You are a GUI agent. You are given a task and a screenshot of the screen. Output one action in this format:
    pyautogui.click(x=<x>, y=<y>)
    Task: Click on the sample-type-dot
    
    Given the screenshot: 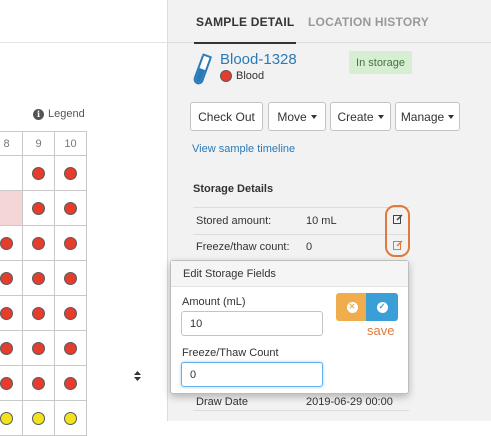 What is the action you would take?
    pyautogui.click(x=226, y=76)
    